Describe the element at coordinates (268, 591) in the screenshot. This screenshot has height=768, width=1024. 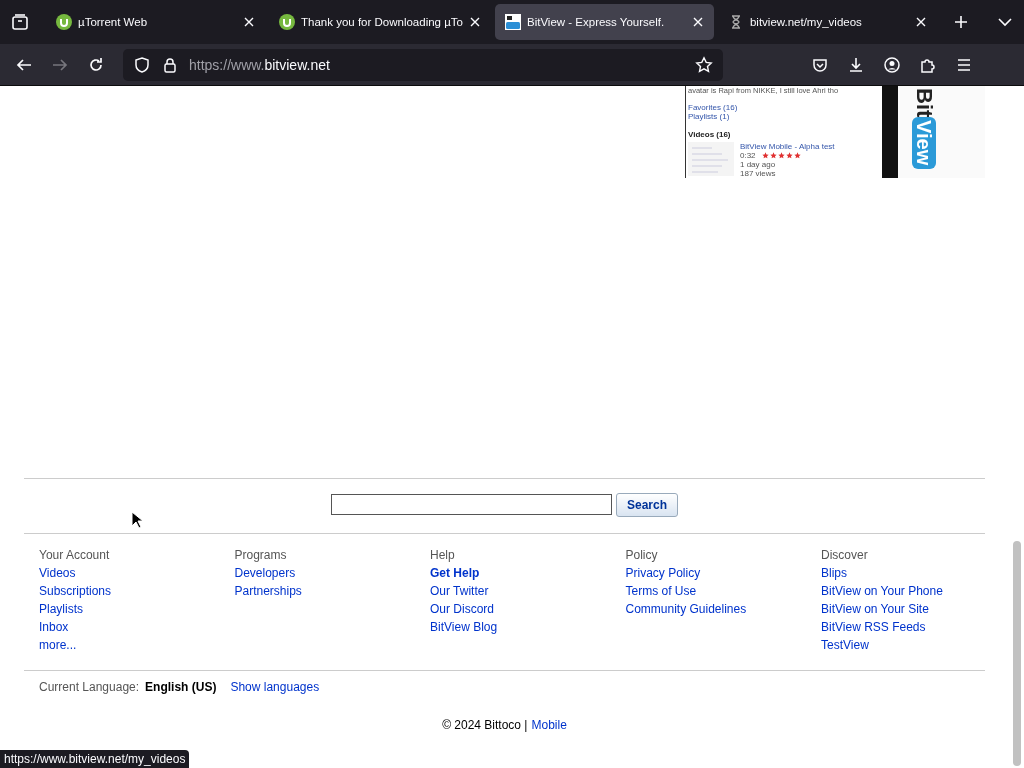
I see `footer-link: Partnerships` at that location.